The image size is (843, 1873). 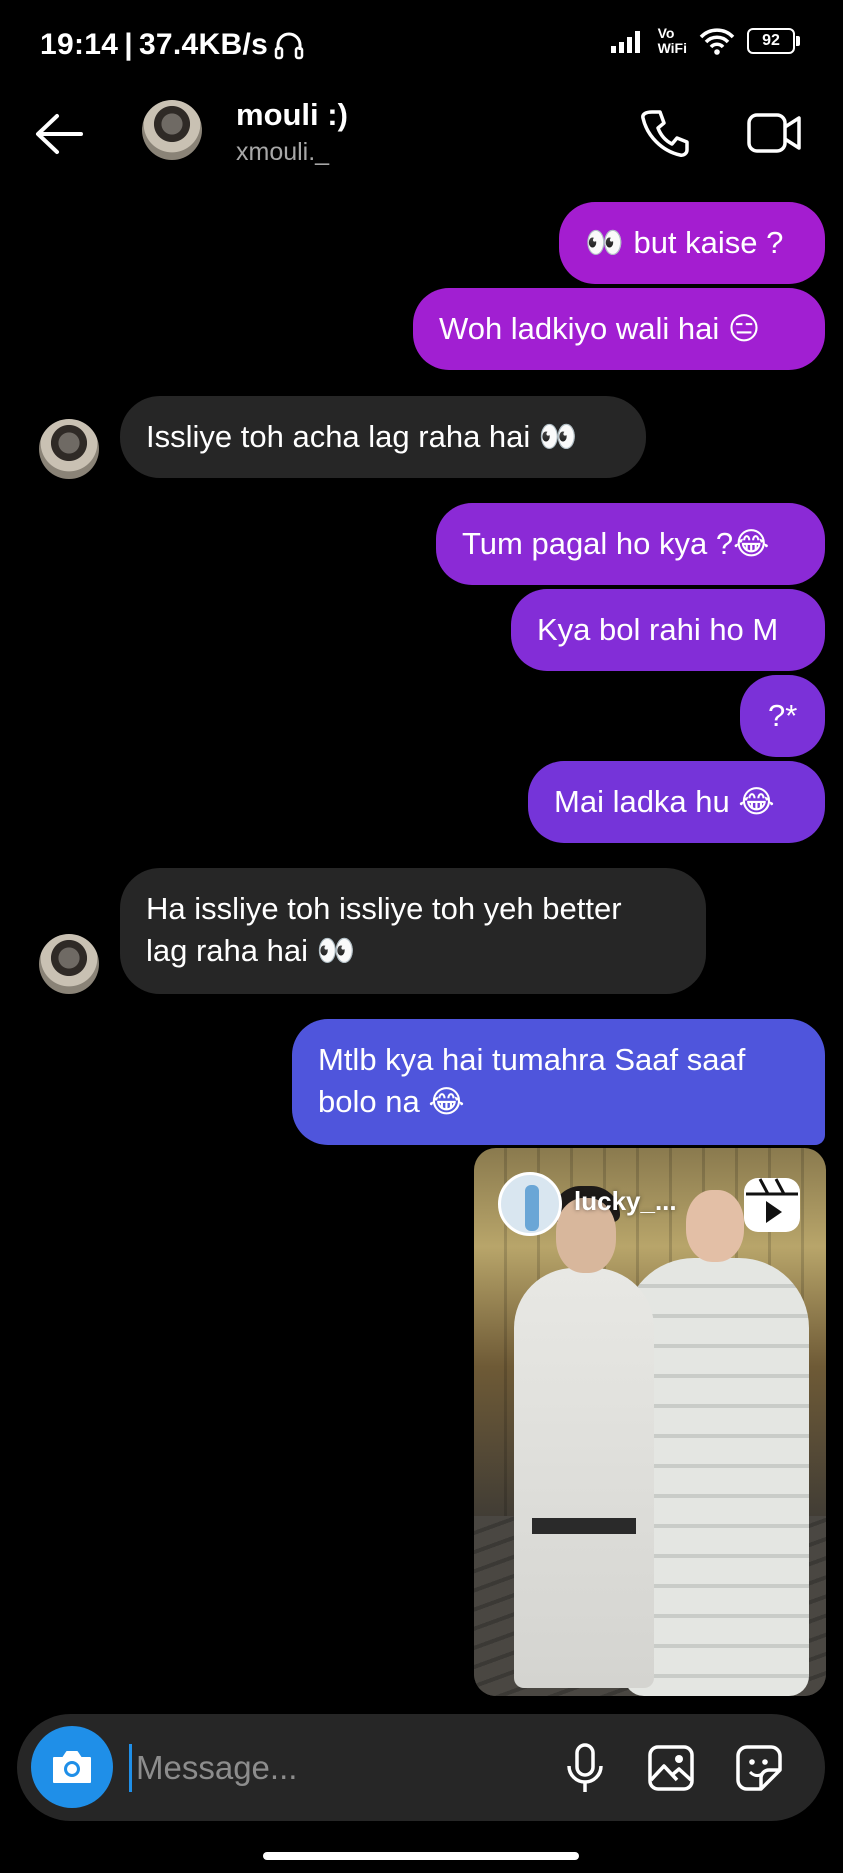 I want to click on signal-icon, so click(x=625, y=42).